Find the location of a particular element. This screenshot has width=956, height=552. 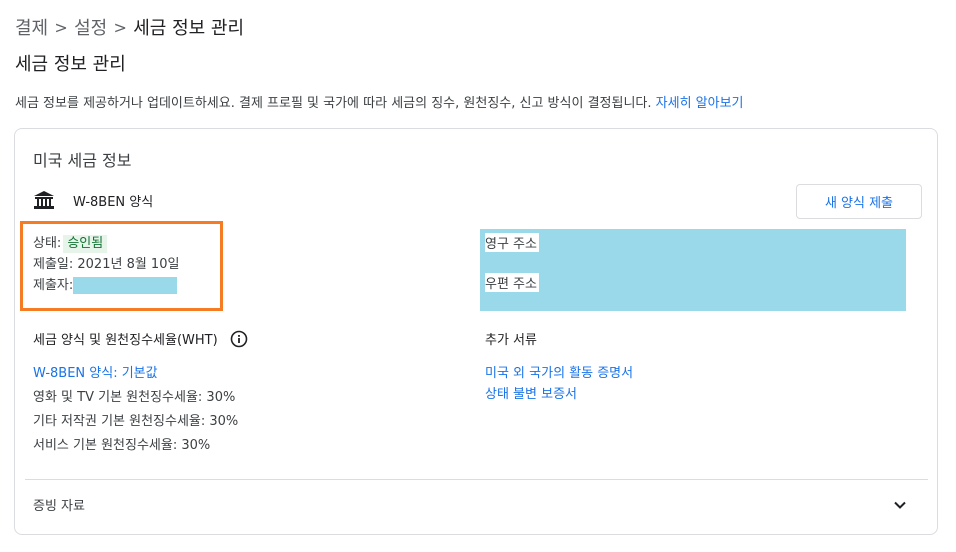

submit-new-form-button: 새 양식 제출 is located at coordinates (859, 201).